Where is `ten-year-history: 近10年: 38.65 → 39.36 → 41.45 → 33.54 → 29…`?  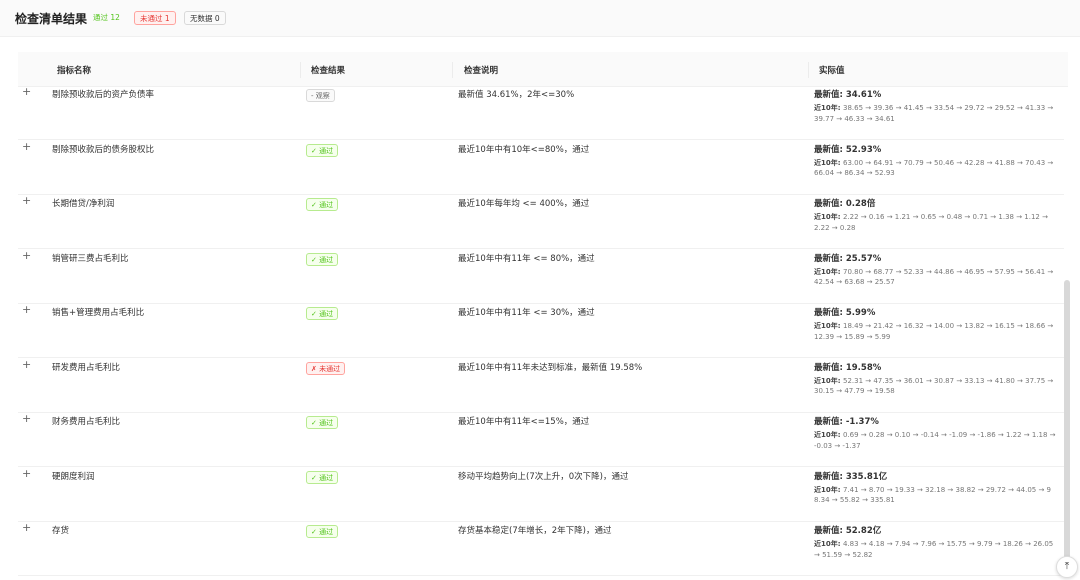 ten-year-history: 近10年: 38.65 → 39.36 → 41.45 → 33.54 → 29… is located at coordinates (935, 113).